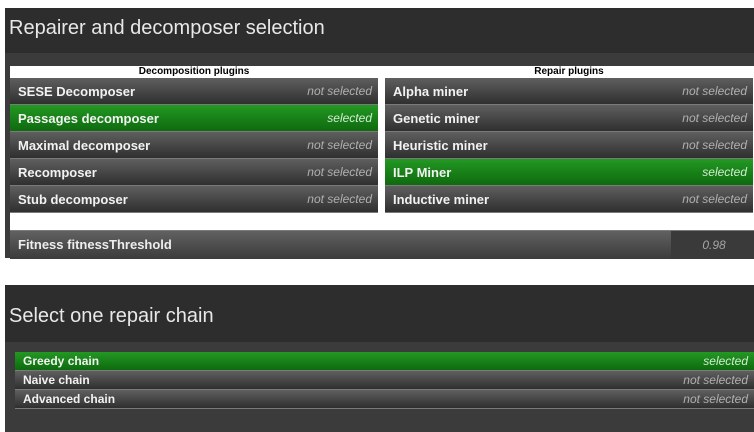 The height and width of the screenshot is (432, 754). What do you see at coordinates (95, 244) in the screenshot?
I see `fitness-threshold-label: Fitness fitnessThreshold` at bounding box center [95, 244].